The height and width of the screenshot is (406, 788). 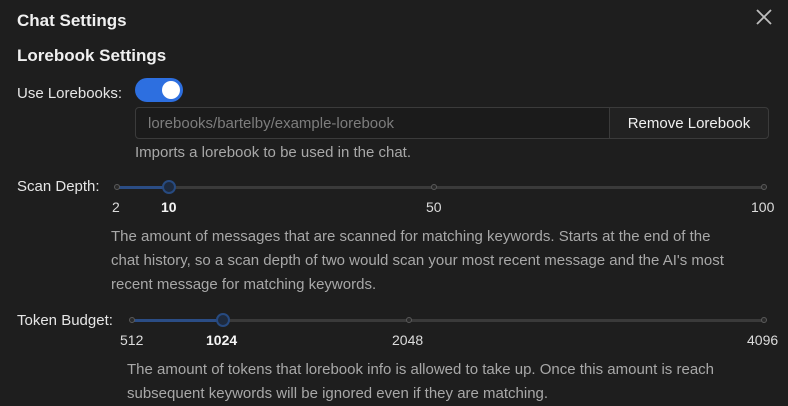 I want to click on dialog-title: Chat Settings, so click(x=72, y=20).